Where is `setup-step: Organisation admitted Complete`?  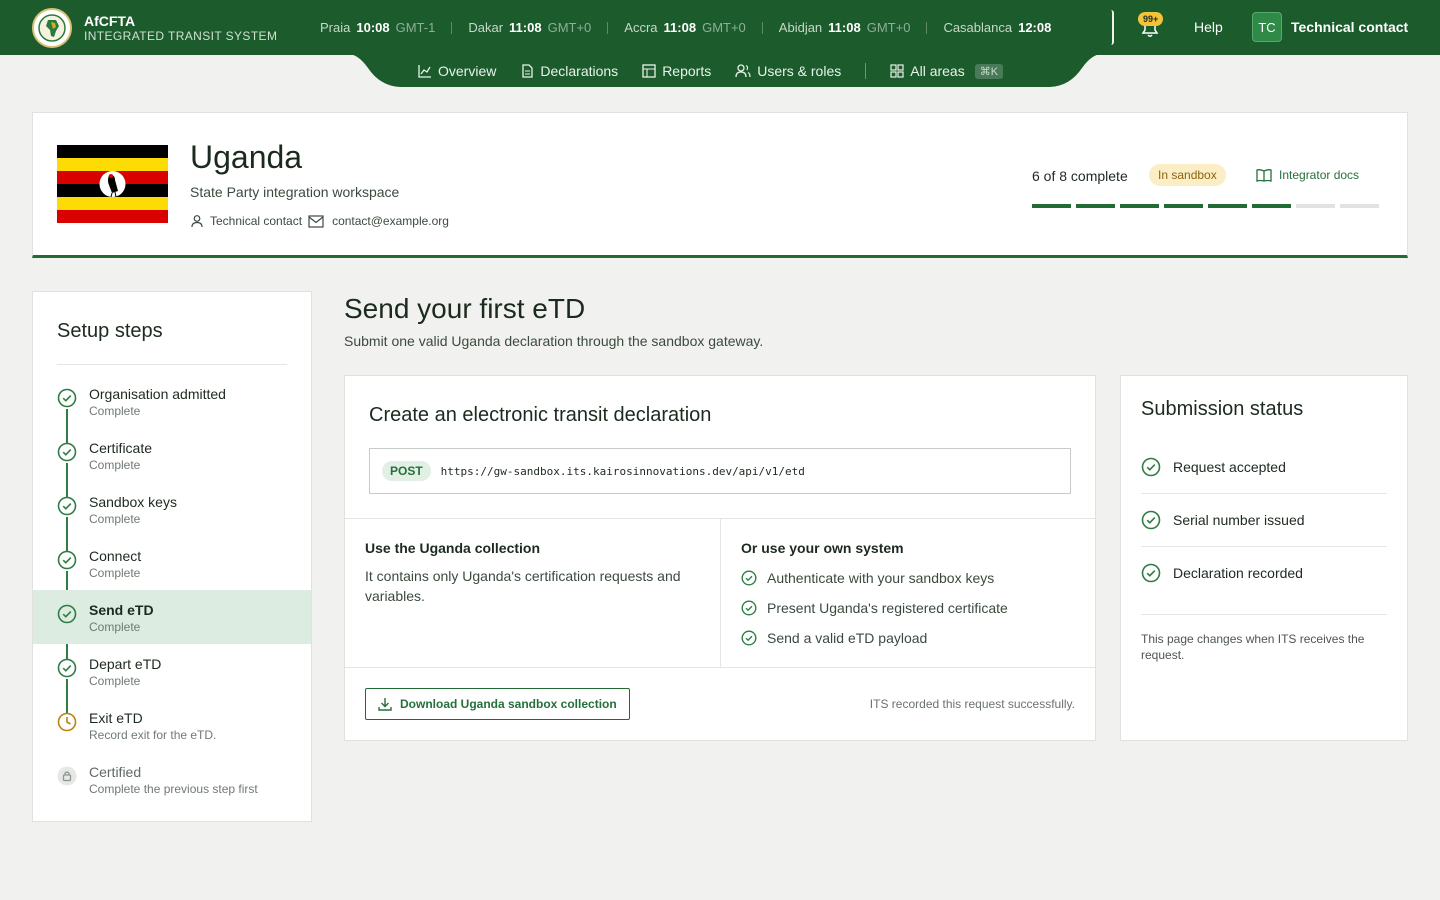 setup-step: Organisation admitted Complete is located at coordinates (172, 401).